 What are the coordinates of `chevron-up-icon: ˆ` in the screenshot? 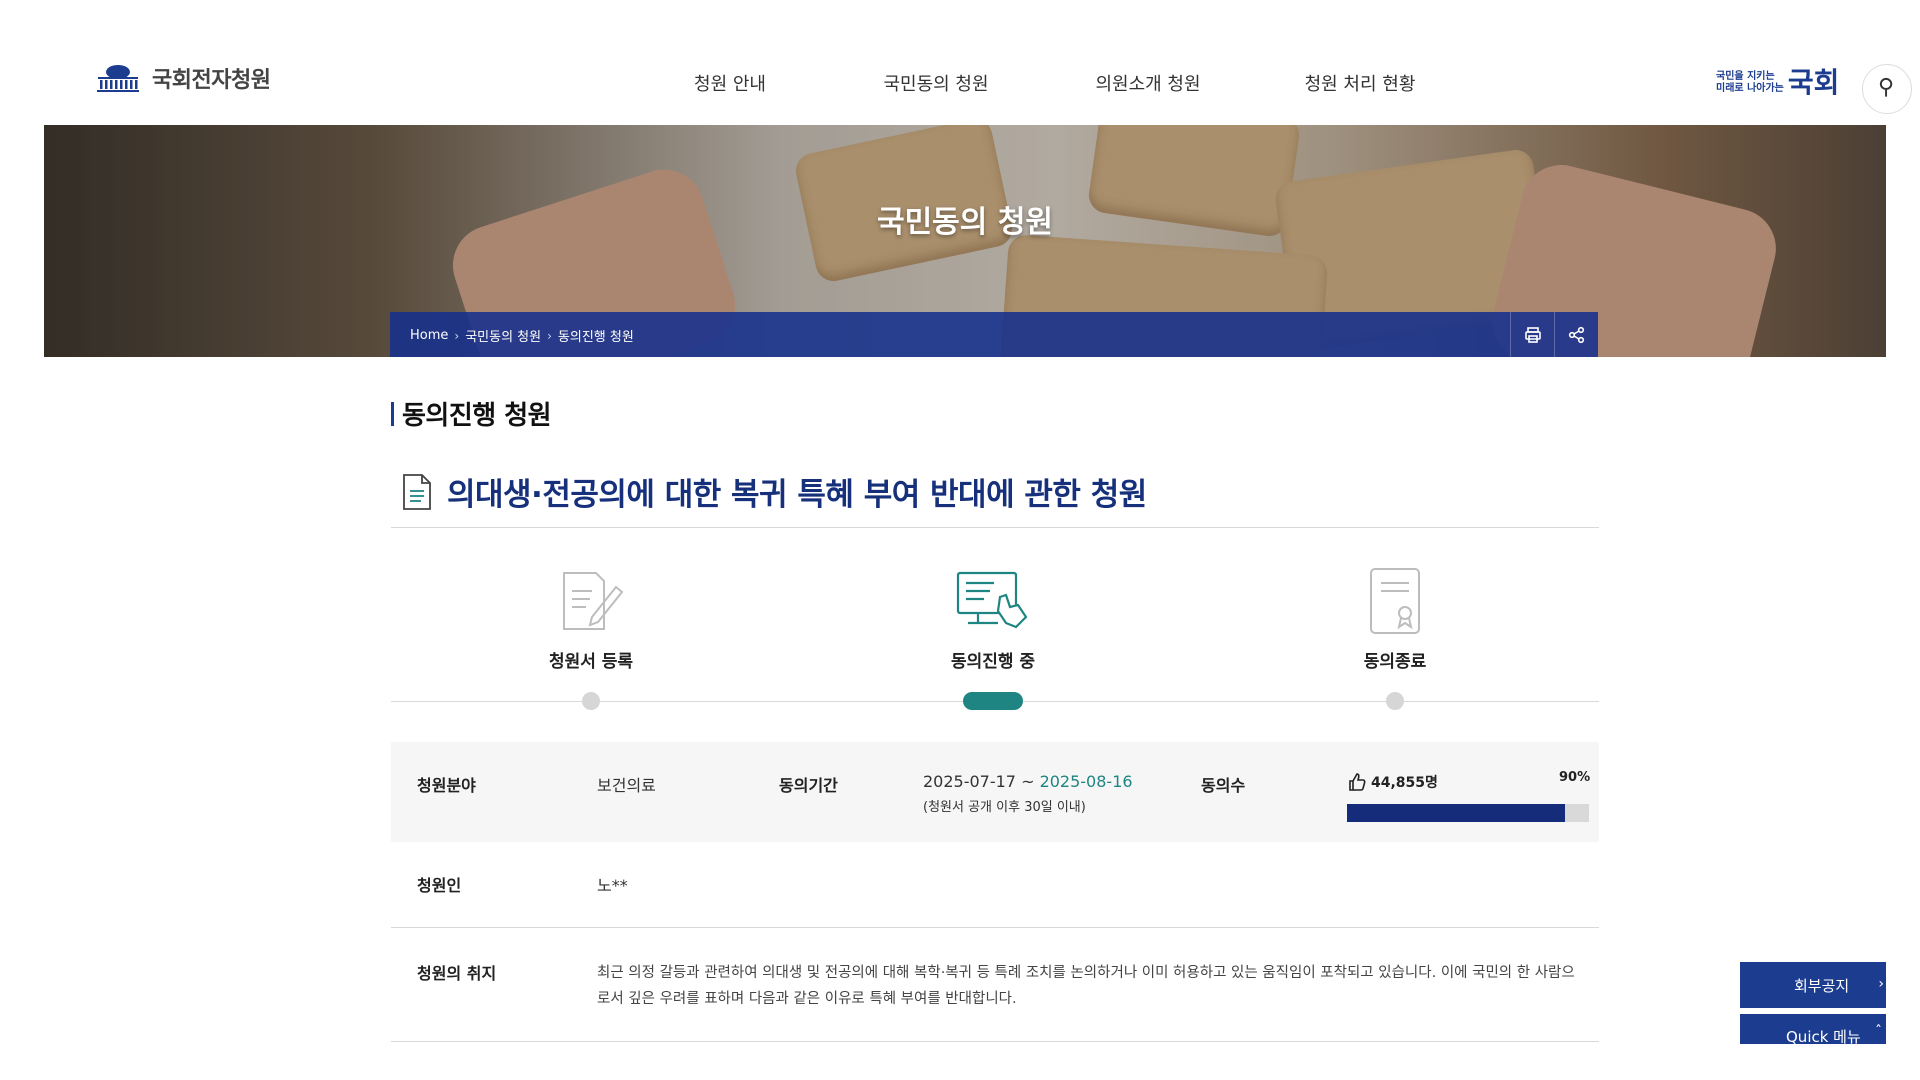 It's located at (1878, 1032).